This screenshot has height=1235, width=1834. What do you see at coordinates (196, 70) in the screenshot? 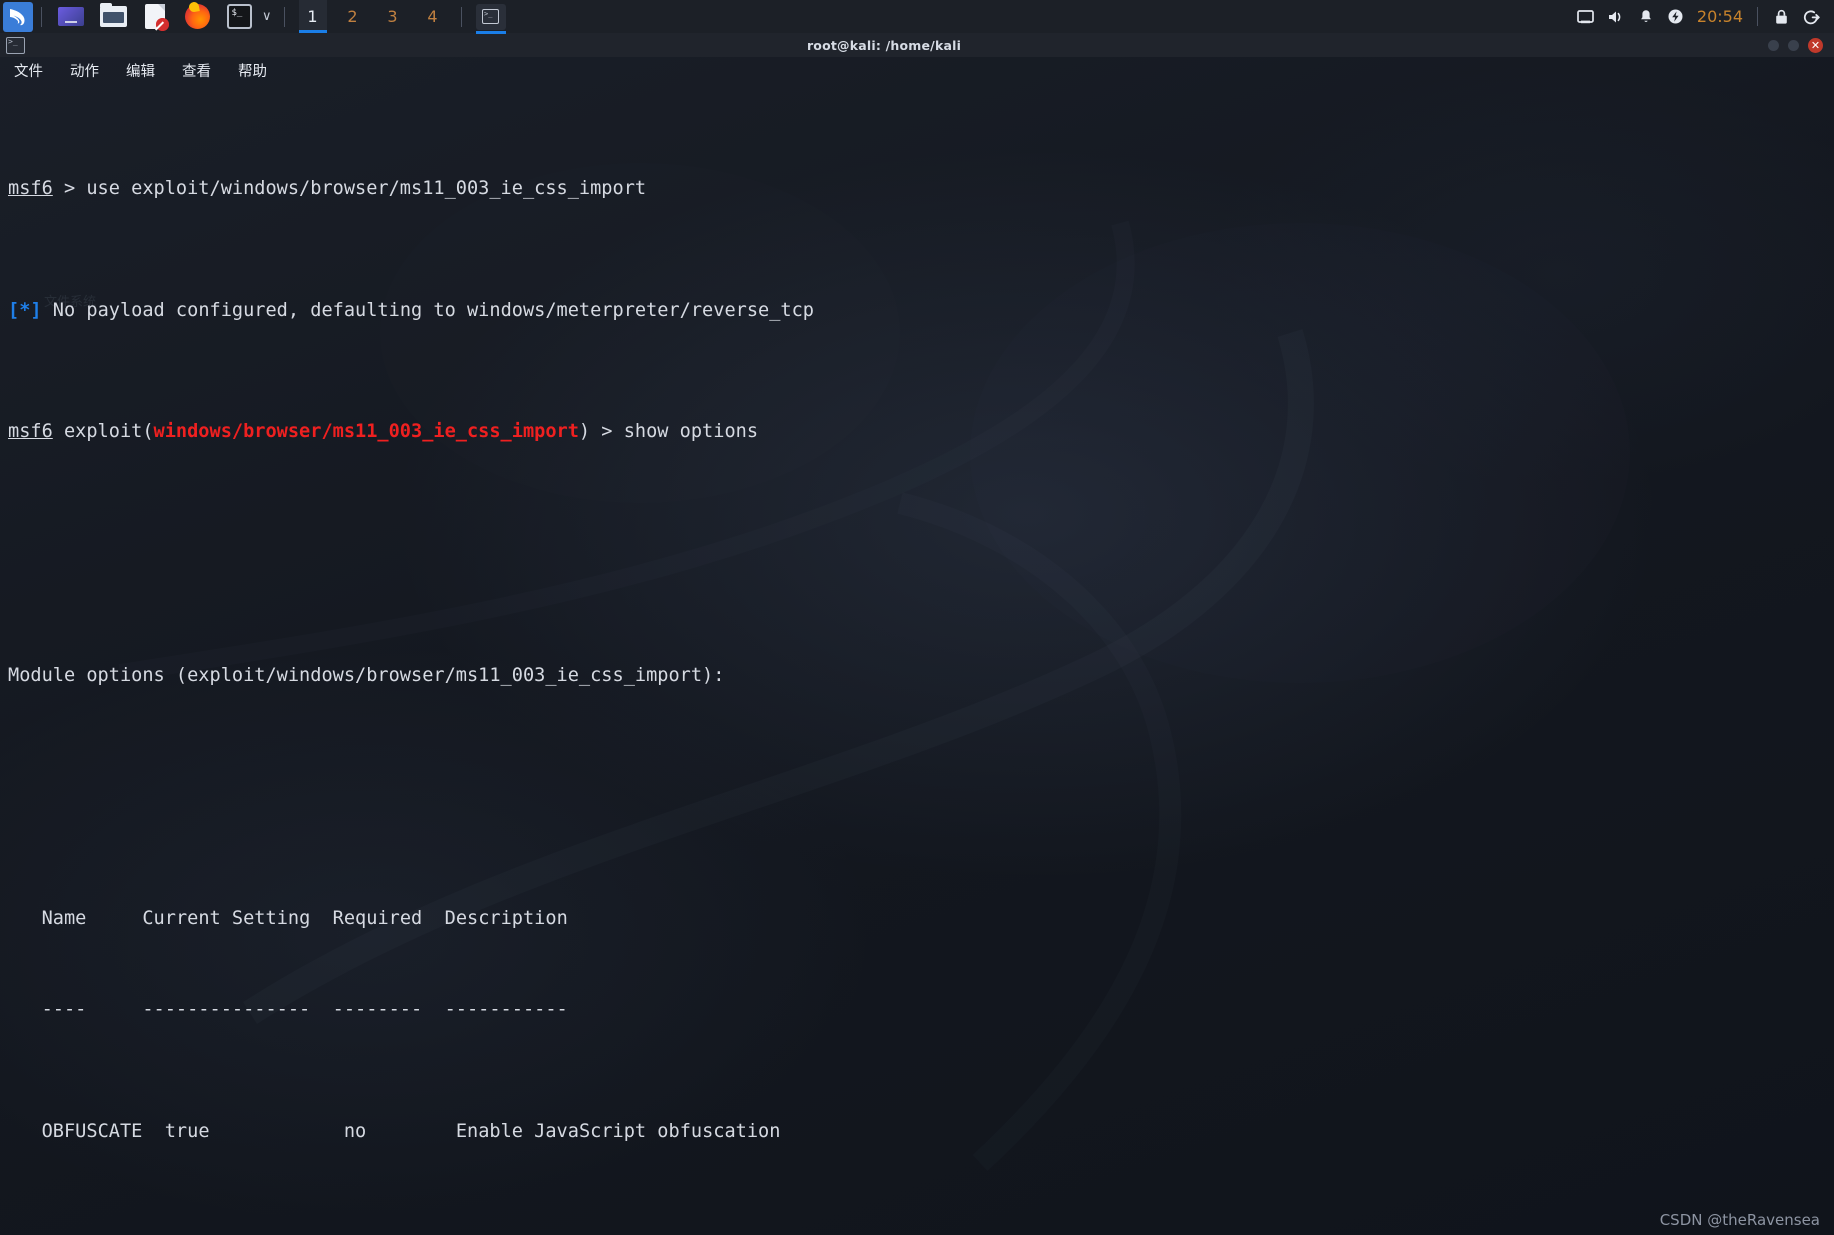
I see `menu-view: 查看` at bounding box center [196, 70].